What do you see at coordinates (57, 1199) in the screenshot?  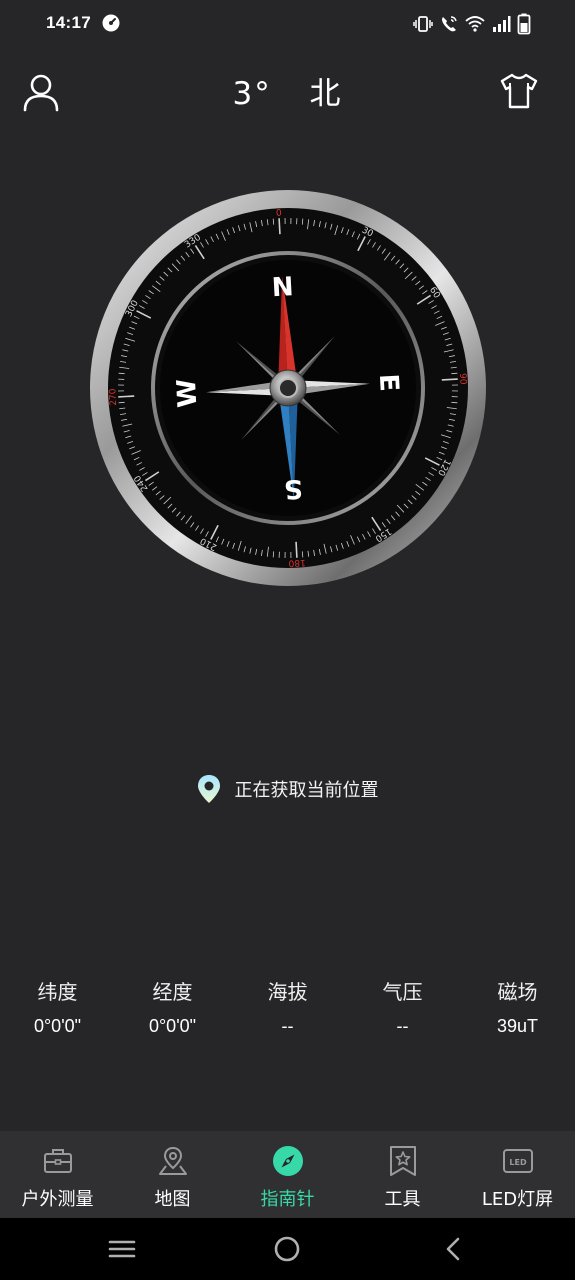 I see `nav-label: 户外测量` at bounding box center [57, 1199].